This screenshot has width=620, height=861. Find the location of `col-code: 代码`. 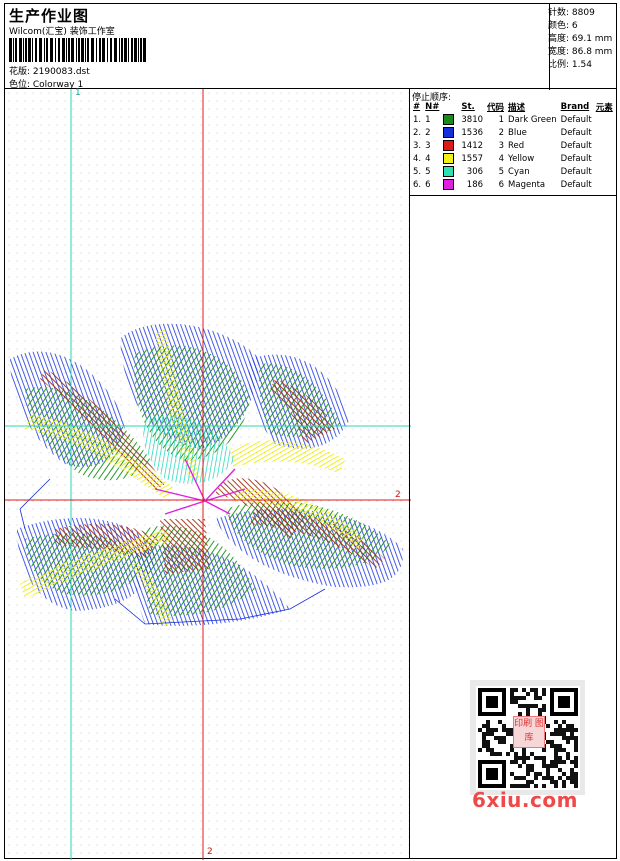

col-code: 代码 is located at coordinates (496, 108).